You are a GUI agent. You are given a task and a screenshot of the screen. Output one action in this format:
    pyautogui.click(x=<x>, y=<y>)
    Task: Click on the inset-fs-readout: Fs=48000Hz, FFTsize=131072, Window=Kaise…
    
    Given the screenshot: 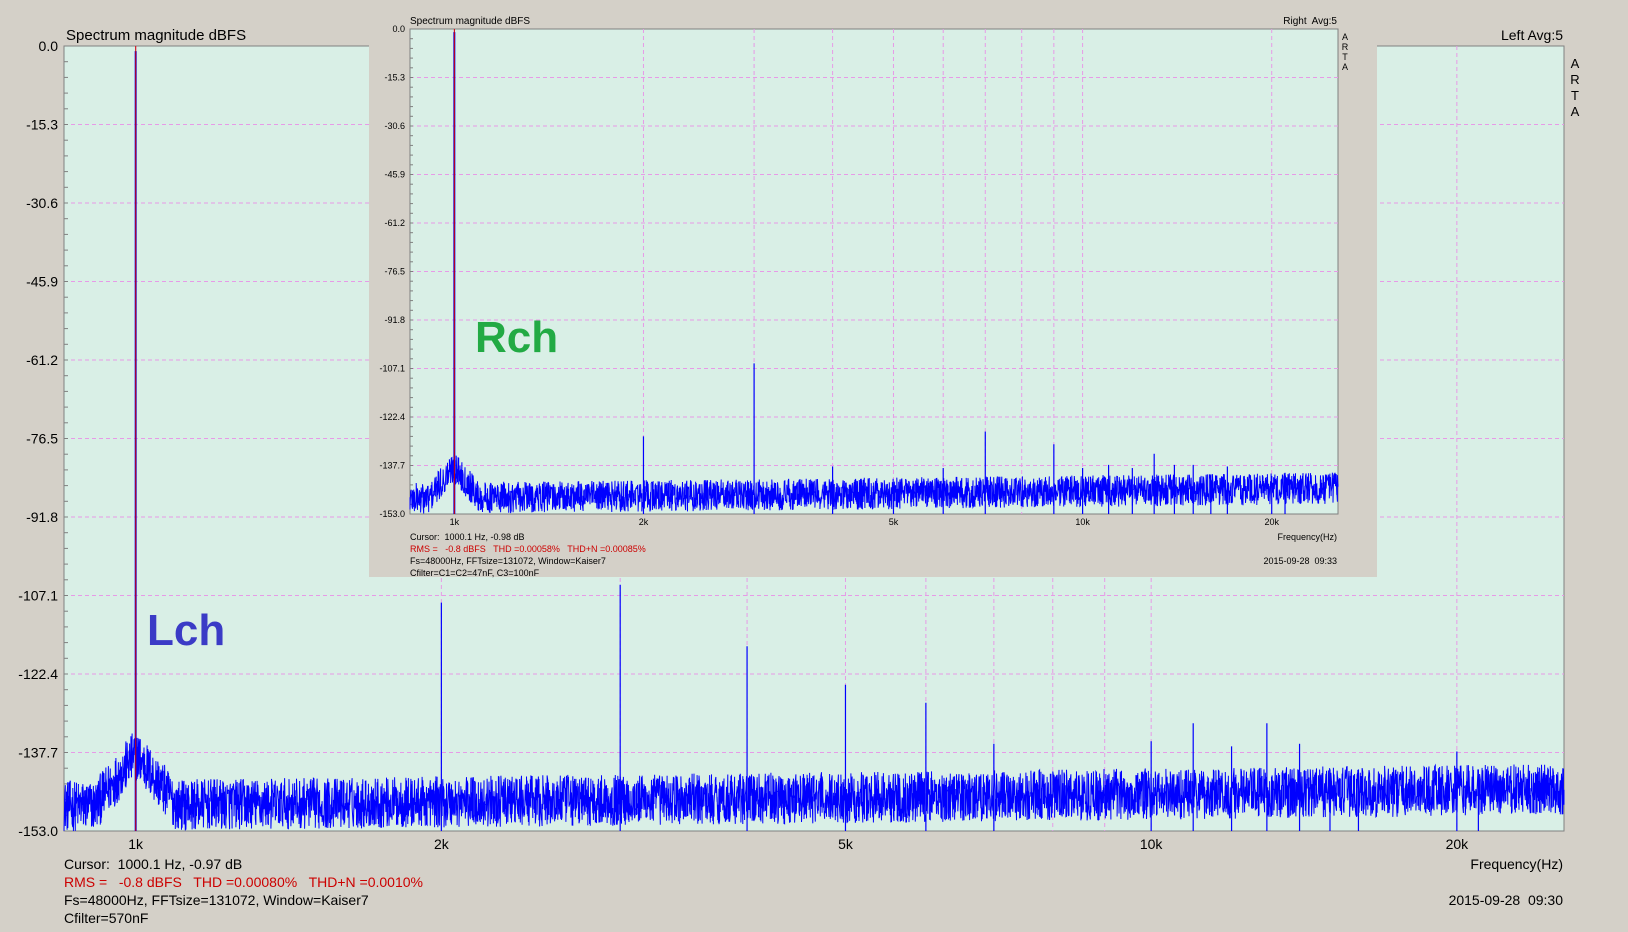 What is the action you would take?
    pyautogui.click(x=508, y=561)
    